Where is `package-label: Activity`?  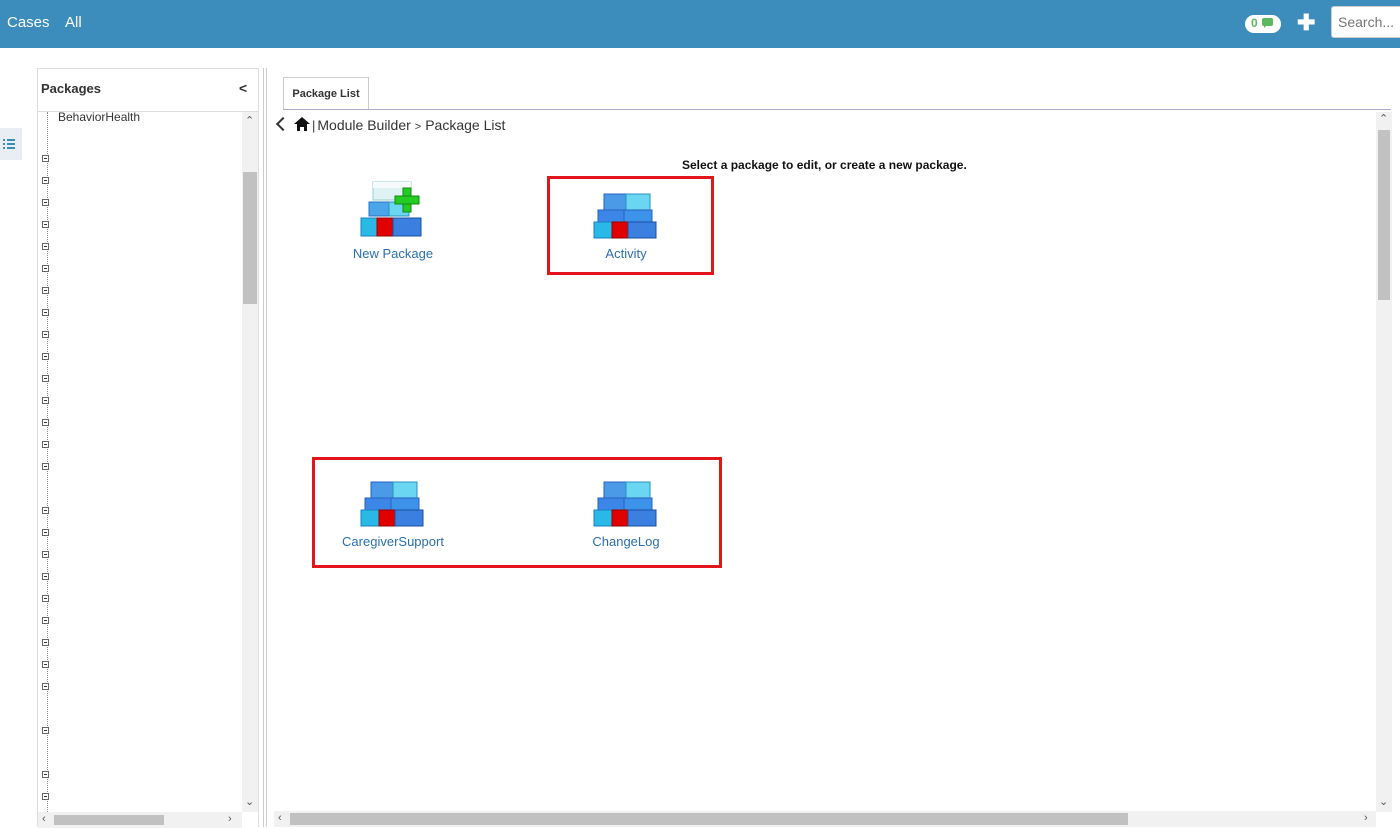 package-label: Activity is located at coordinates (626, 253).